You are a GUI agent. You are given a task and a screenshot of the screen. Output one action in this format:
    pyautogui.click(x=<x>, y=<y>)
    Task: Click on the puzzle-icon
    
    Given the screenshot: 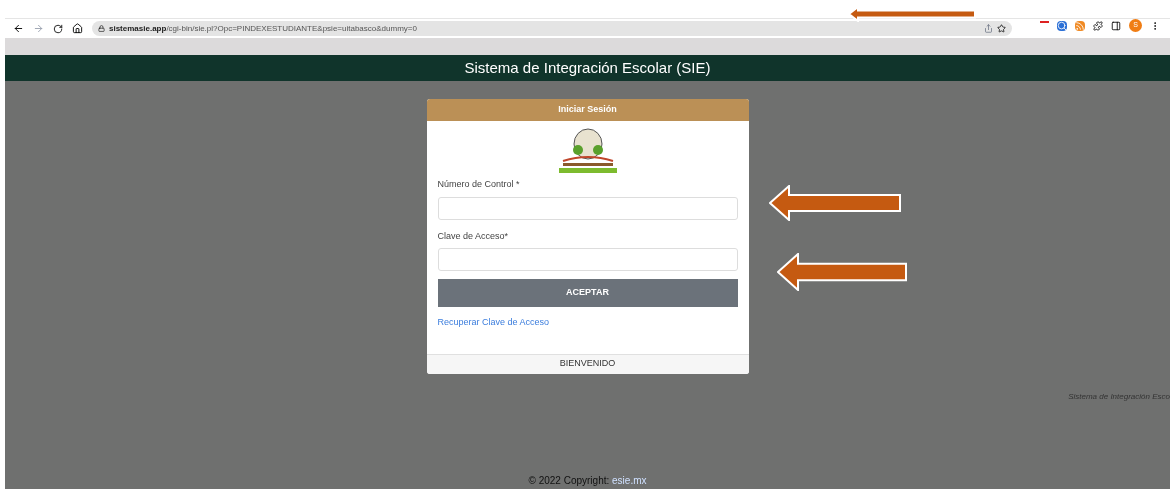 What is the action you would take?
    pyautogui.click(x=1098, y=25)
    